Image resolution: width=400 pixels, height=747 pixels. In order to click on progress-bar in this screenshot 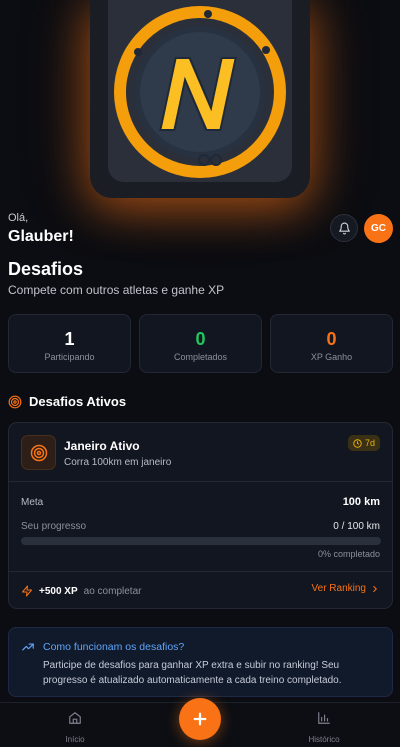, I will do `click(201, 541)`.